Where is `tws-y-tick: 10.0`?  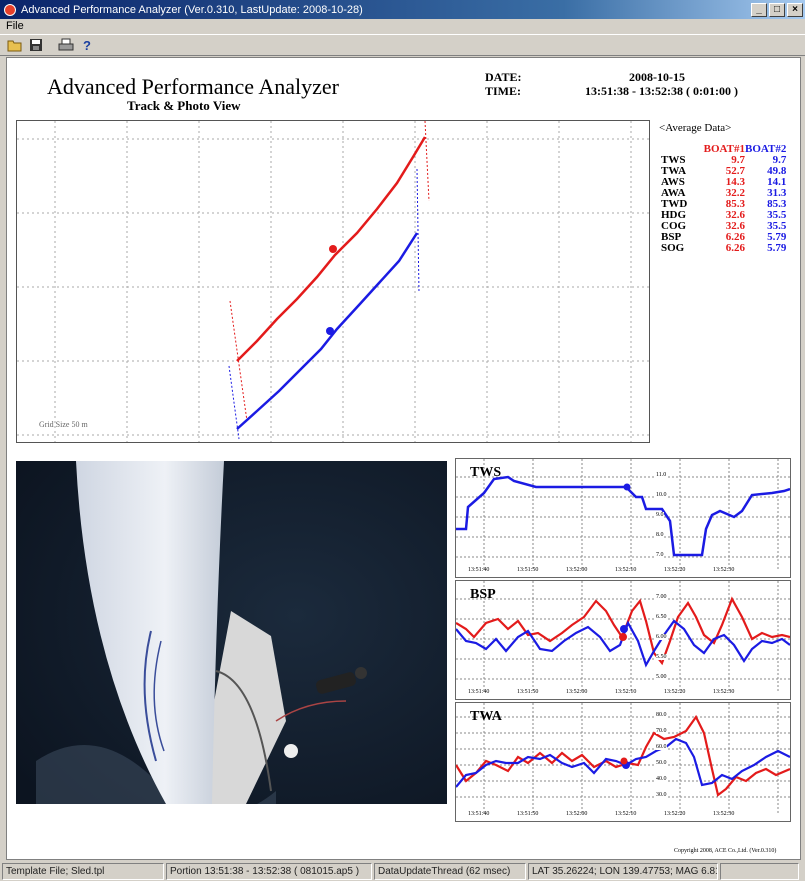
tws-y-tick: 10.0 is located at coordinates (661, 495).